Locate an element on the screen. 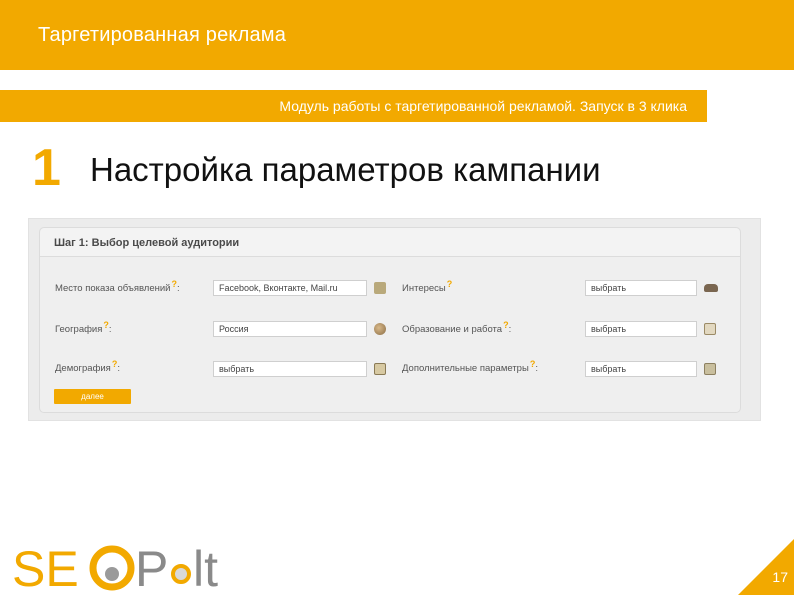  geography-label: География?: is located at coordinates (83, 327).